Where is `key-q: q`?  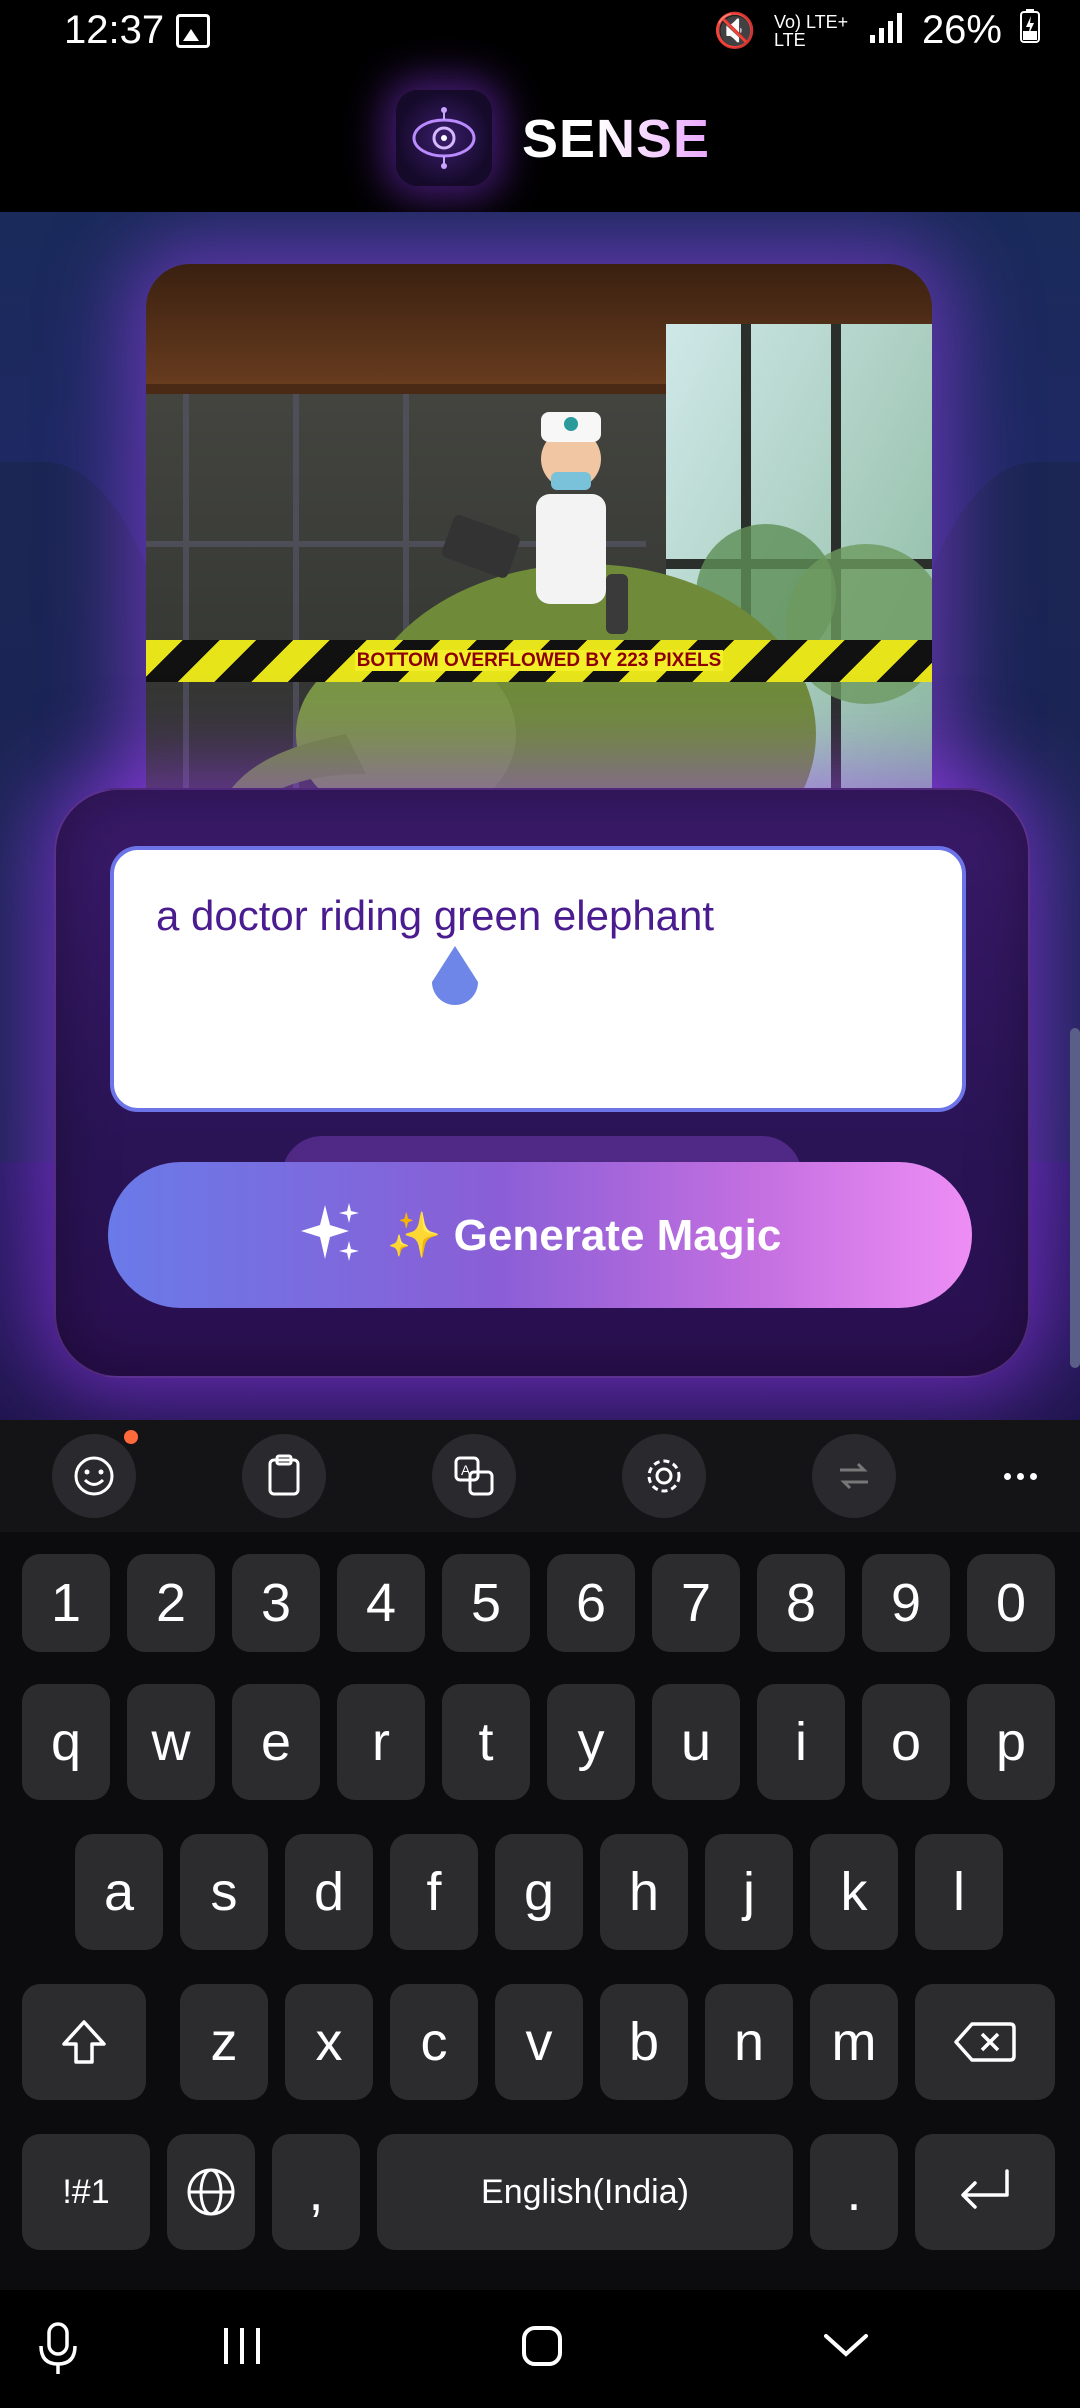 key-q: q is located at coordinates (66, 1742).